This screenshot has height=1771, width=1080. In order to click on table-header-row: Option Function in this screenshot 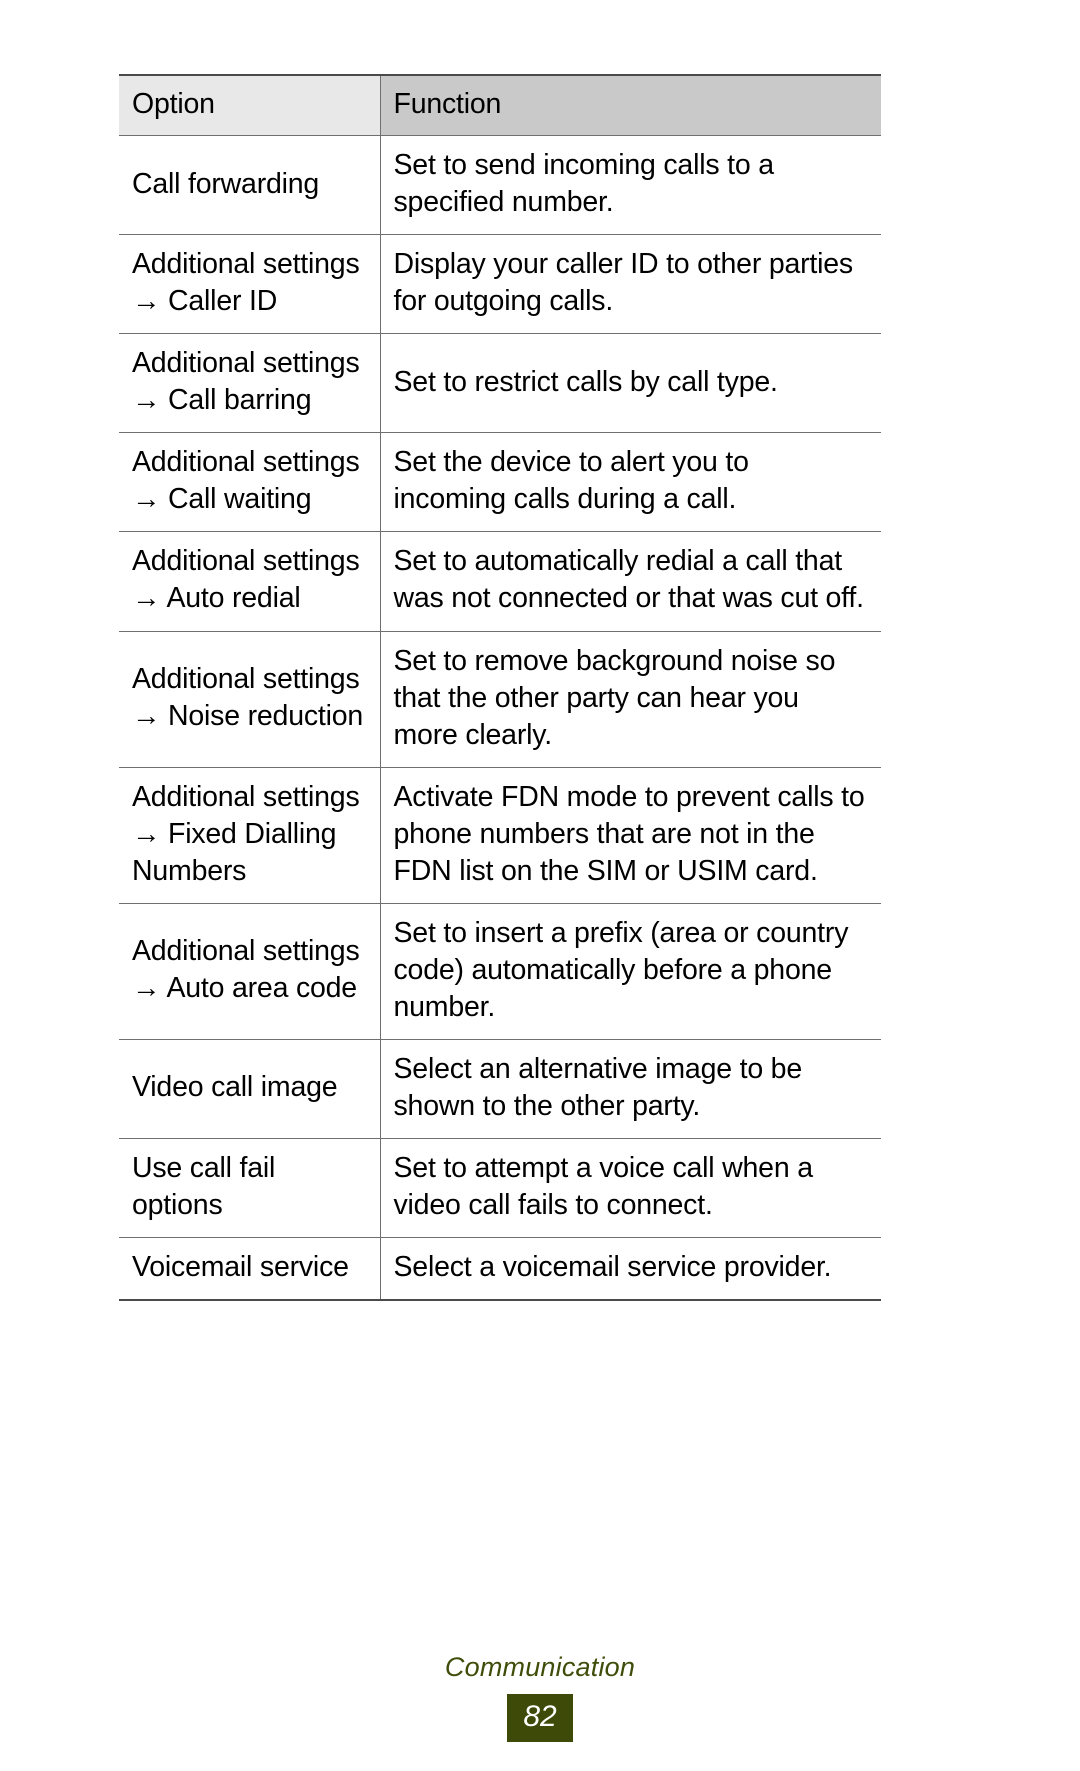, I will do `click(500, 105)`.